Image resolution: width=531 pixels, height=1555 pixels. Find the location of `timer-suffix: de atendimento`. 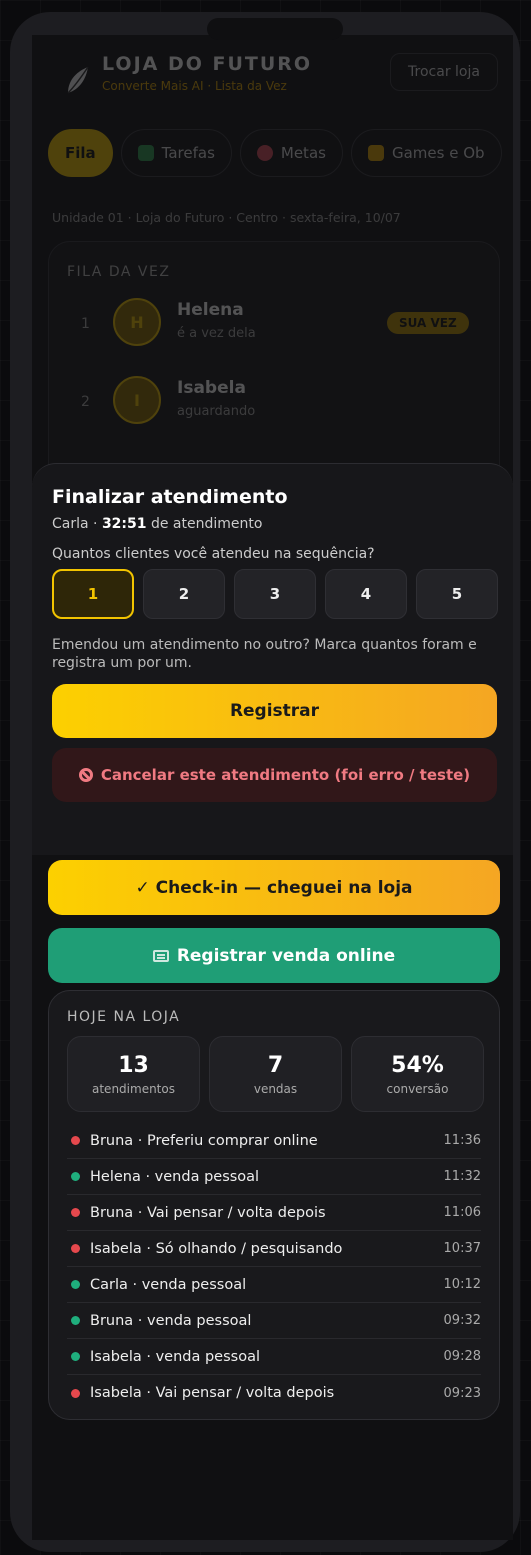

timer-suffix: de atendimento is located at coordinates (204, 524).